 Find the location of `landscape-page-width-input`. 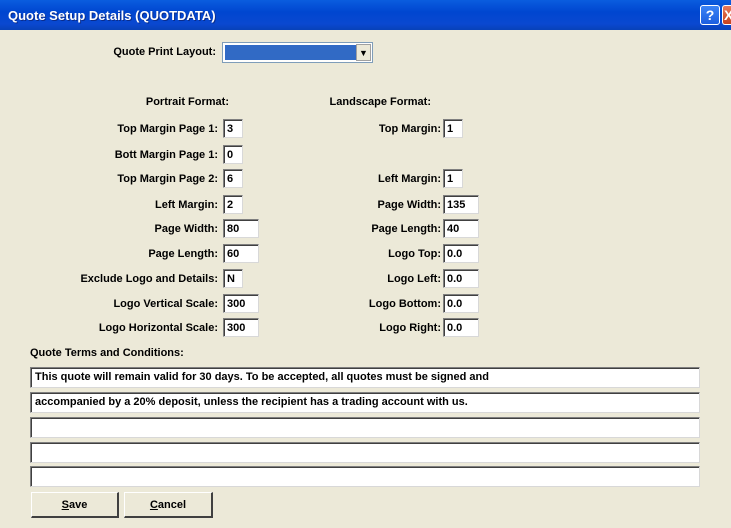

landscape-page-width-input is located at coordinates (461, 204).